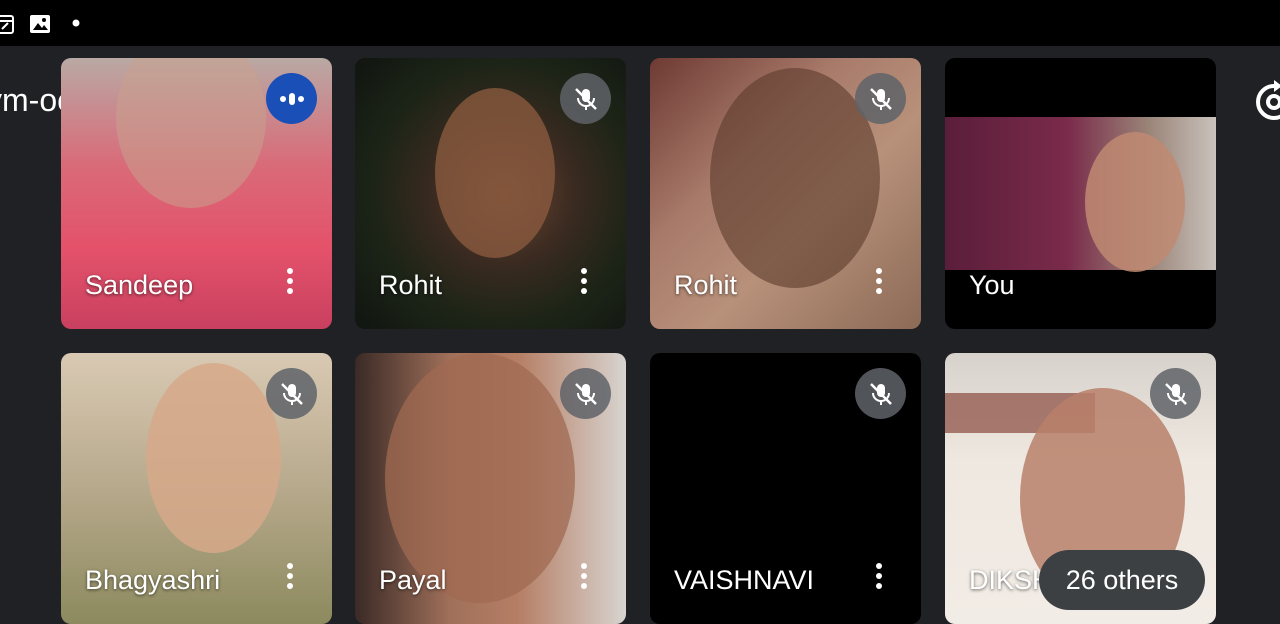 This screenshot has height=624, width=1280. Describe the element at coordinates (7, 24) in the screenshot. I see `calendar-icon` at that location.